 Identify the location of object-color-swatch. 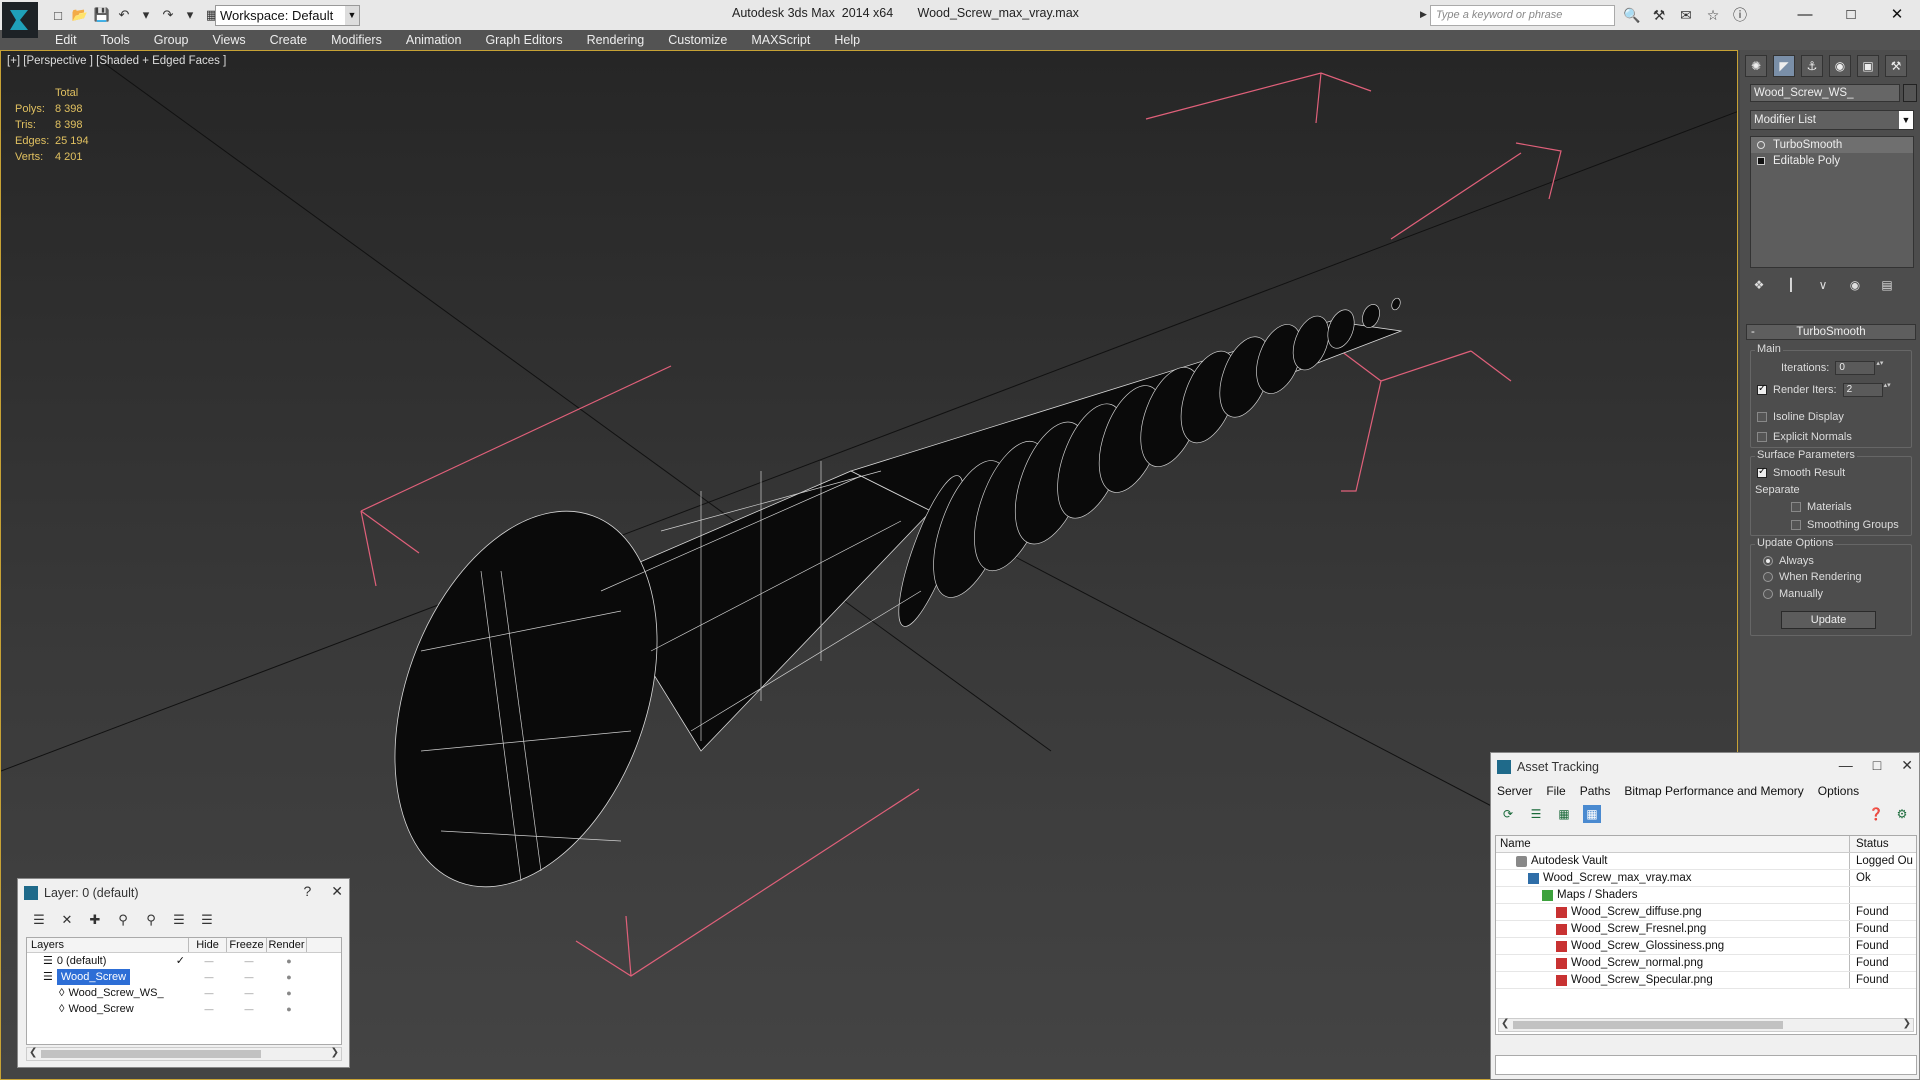
(1910, 93).